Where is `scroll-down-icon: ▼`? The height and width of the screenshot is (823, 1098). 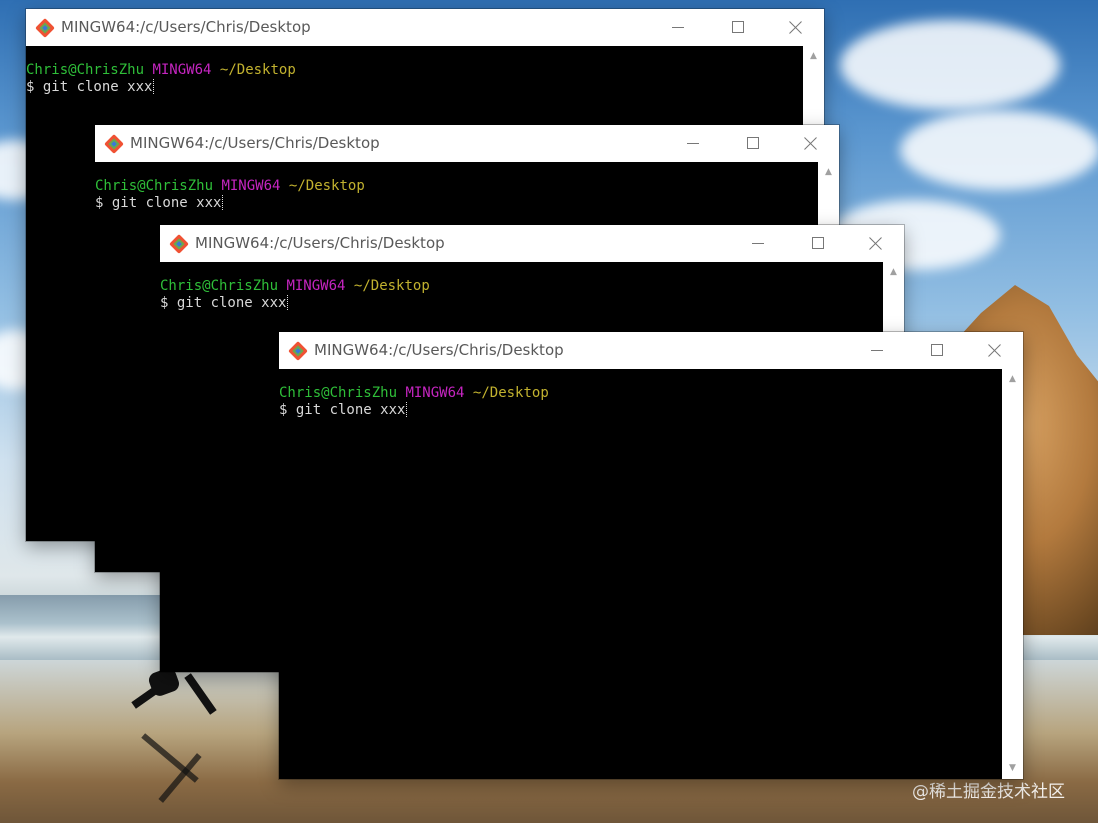 scroll-down-icon: ▼ is located at coordinates (1012, 768).